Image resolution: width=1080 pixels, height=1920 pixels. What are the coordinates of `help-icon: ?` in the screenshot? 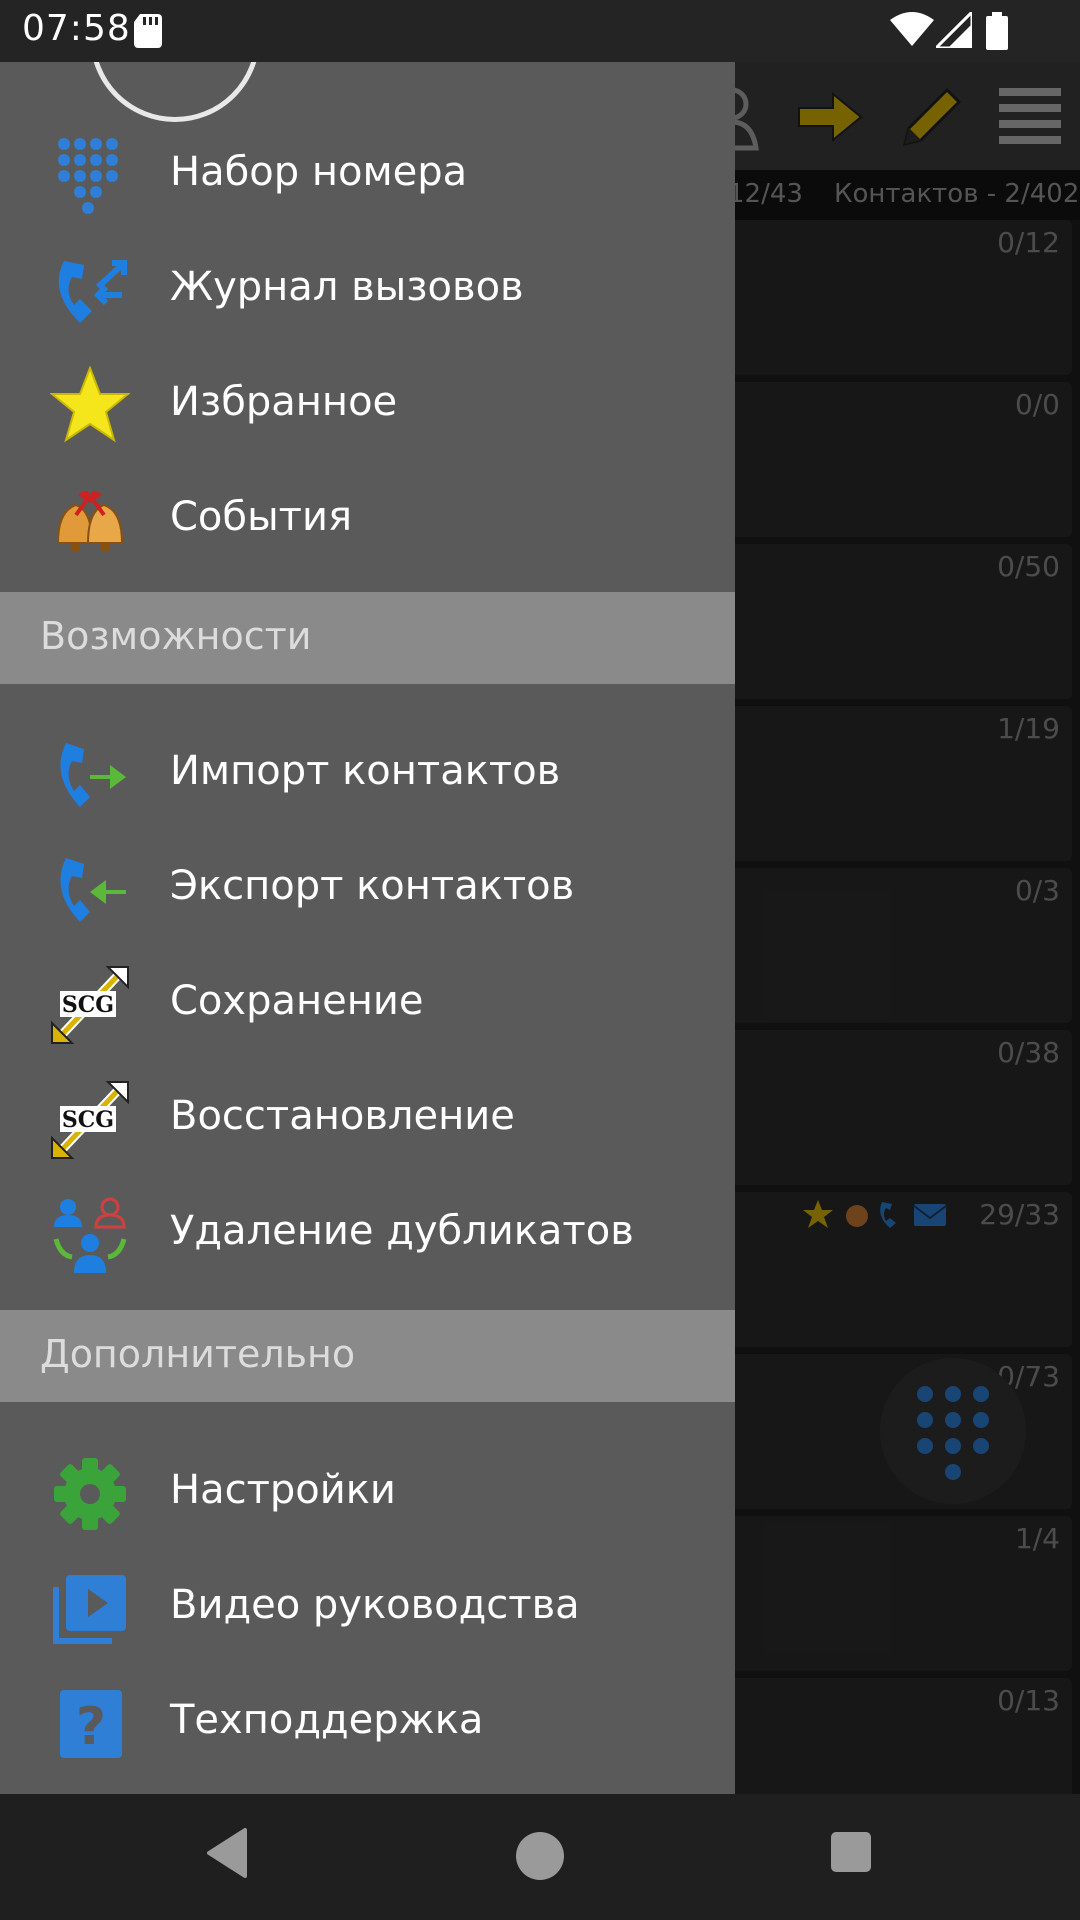 It's located at (91, 1724).